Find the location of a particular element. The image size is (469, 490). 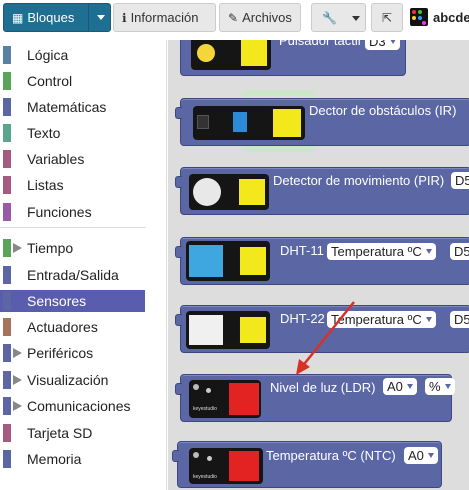

blocks-icon: ▦ is located at coordinates (18, 17).